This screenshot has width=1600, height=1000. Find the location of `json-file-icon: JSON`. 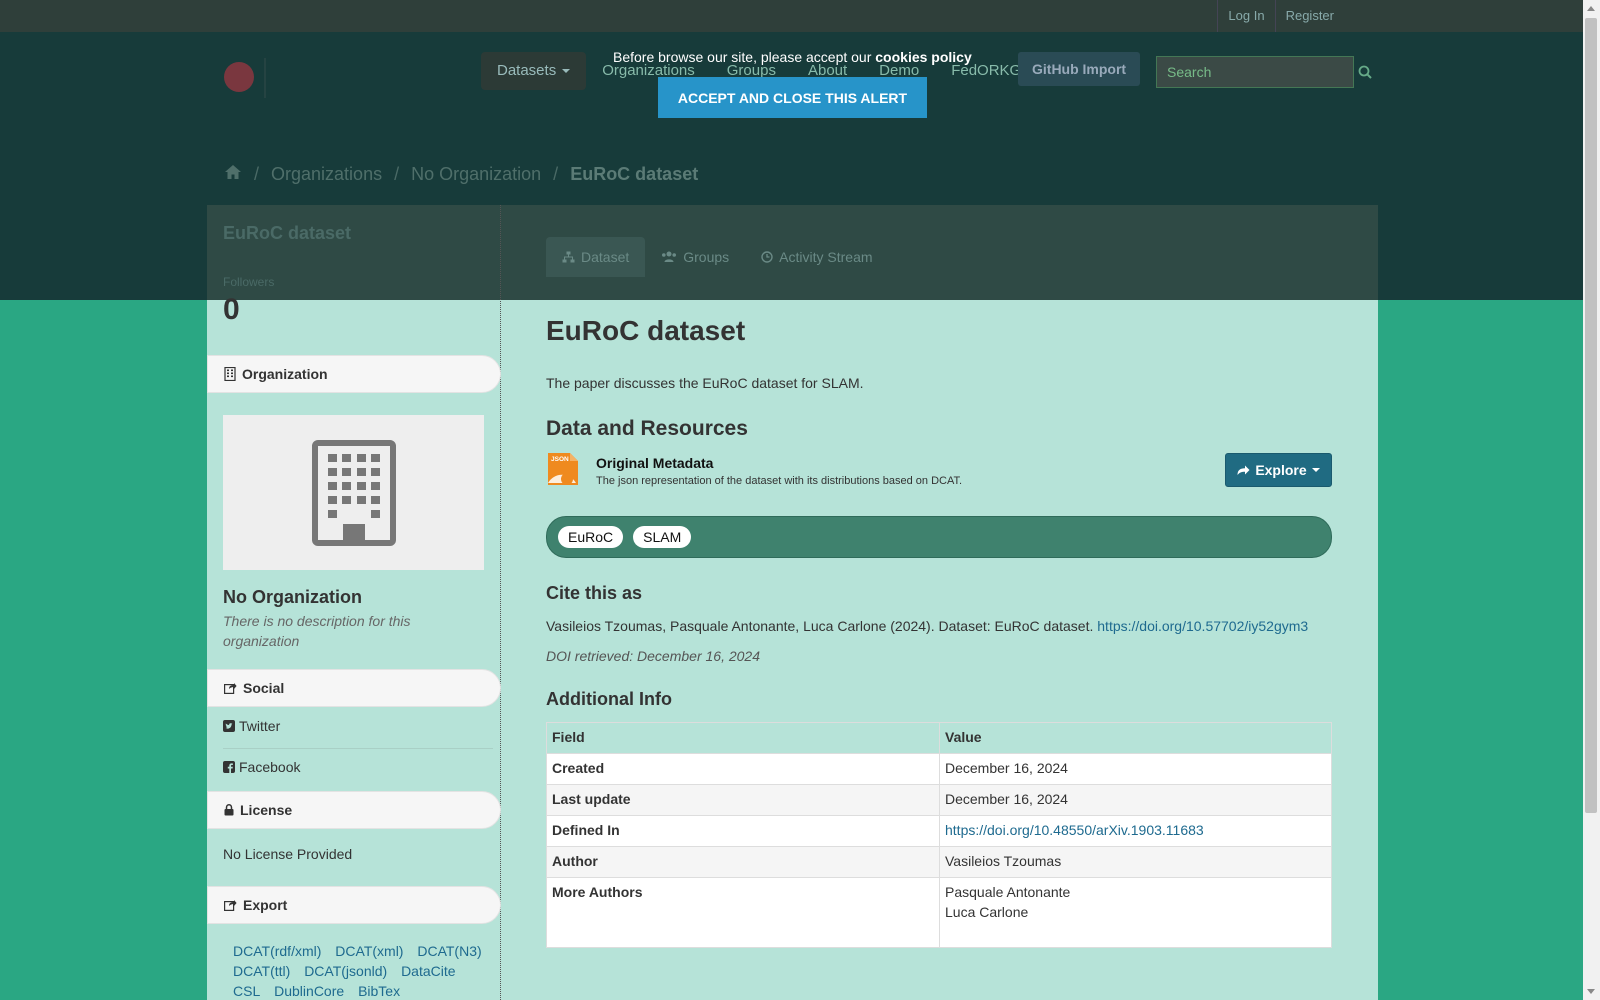

json-file-icon: JSON is located at coordinates (562, 469).